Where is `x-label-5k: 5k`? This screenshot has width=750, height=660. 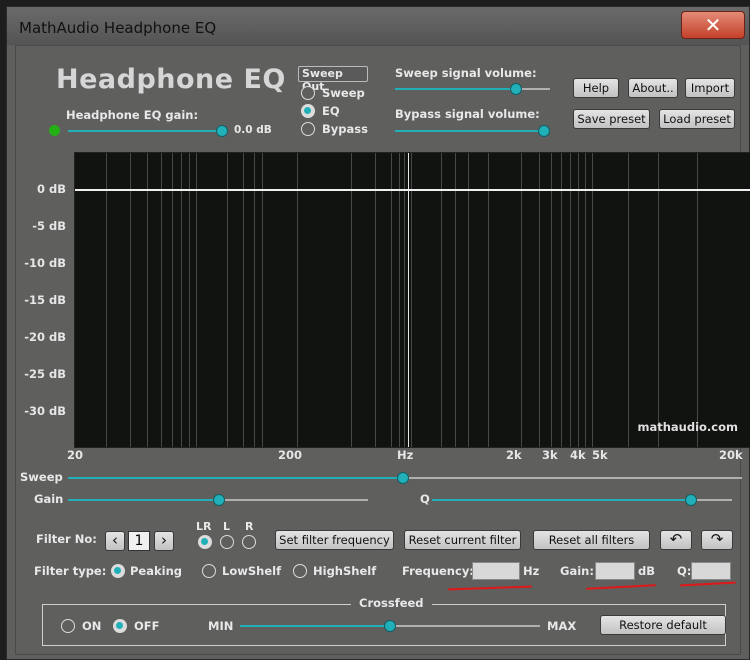 x-label-5k: 5k is located at coordinates (600, 455).